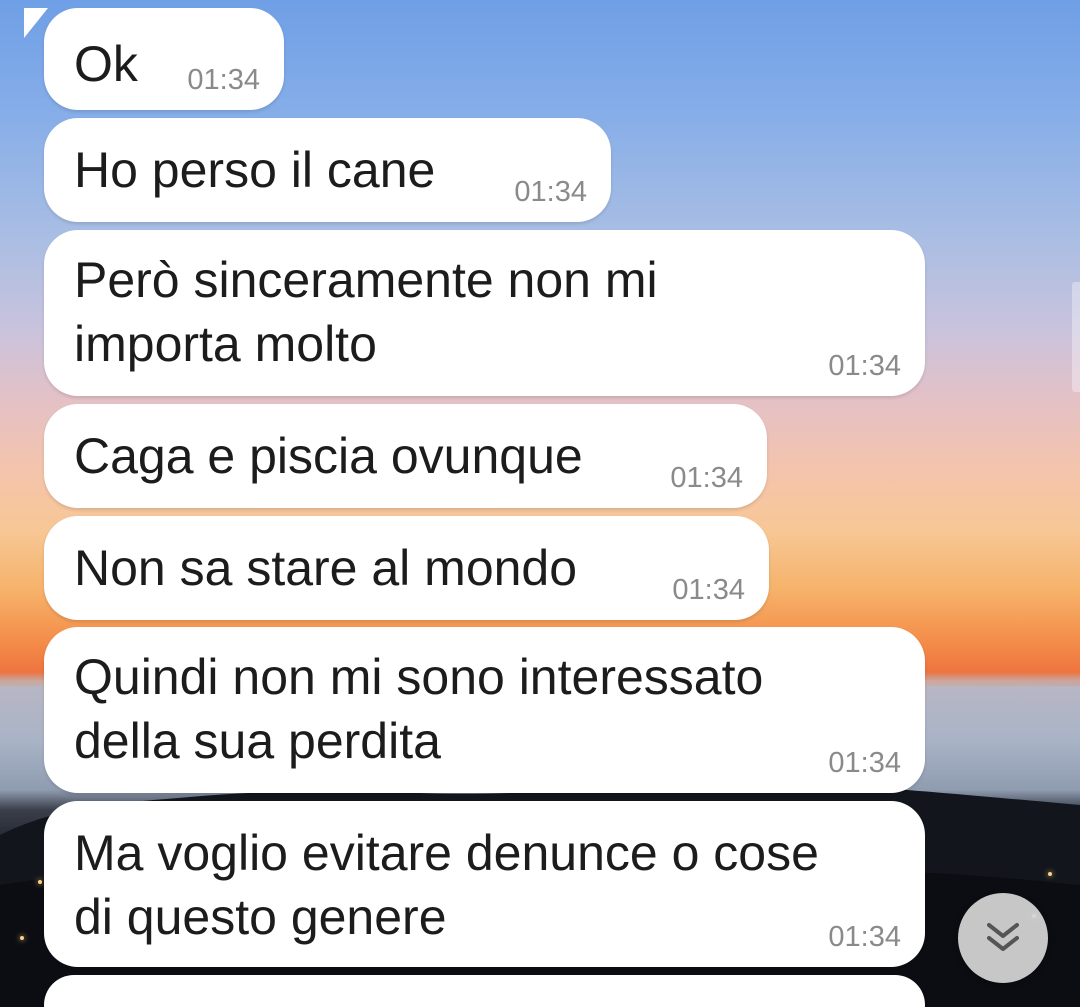  I want to click on message-text: Non sa stare al mondo, so click(326, 568).